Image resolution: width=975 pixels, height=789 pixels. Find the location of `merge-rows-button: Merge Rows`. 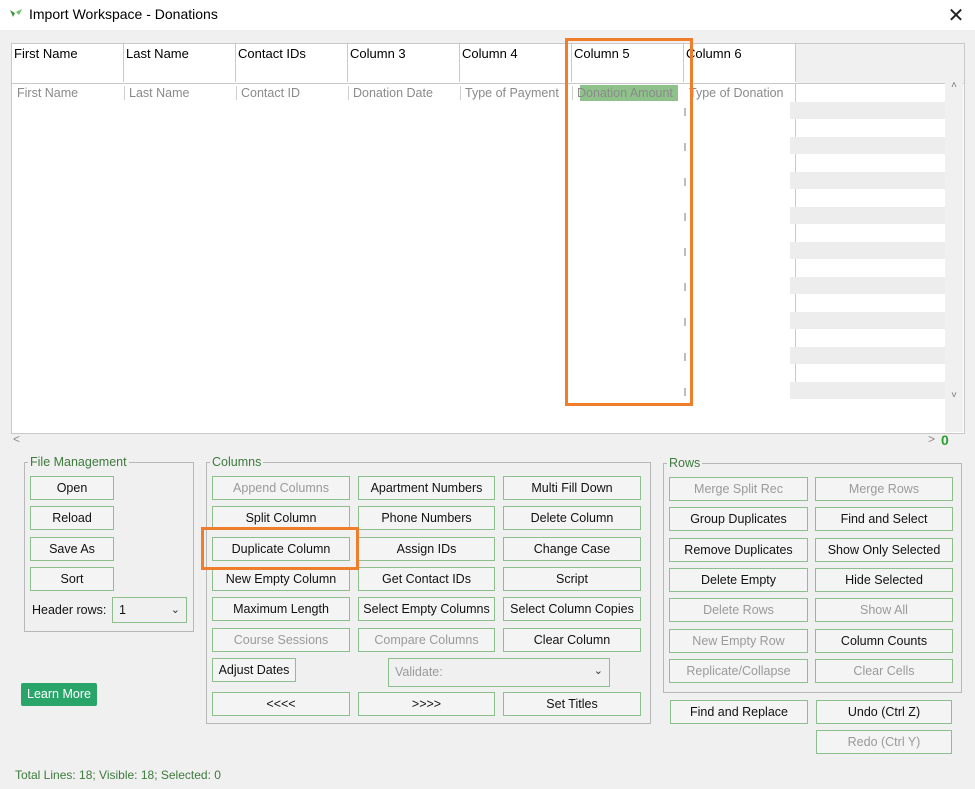

merge-rows-button: Merge Rows is located at coordinates (884, 489).